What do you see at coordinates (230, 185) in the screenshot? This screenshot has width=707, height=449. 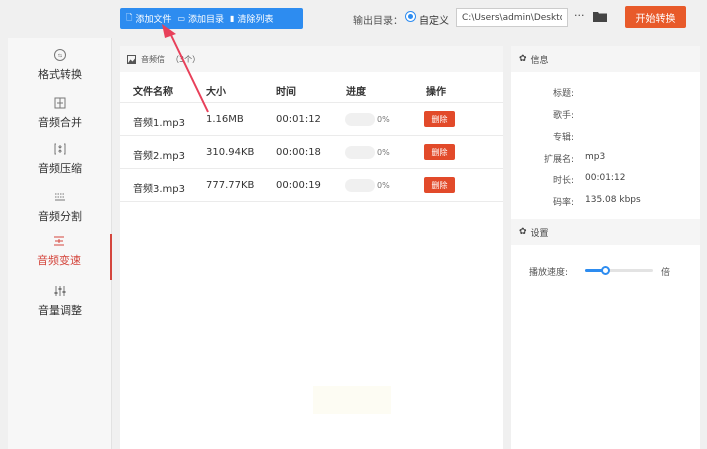 I see `file-size: 777.77KB` at bounding box center [230, 185].